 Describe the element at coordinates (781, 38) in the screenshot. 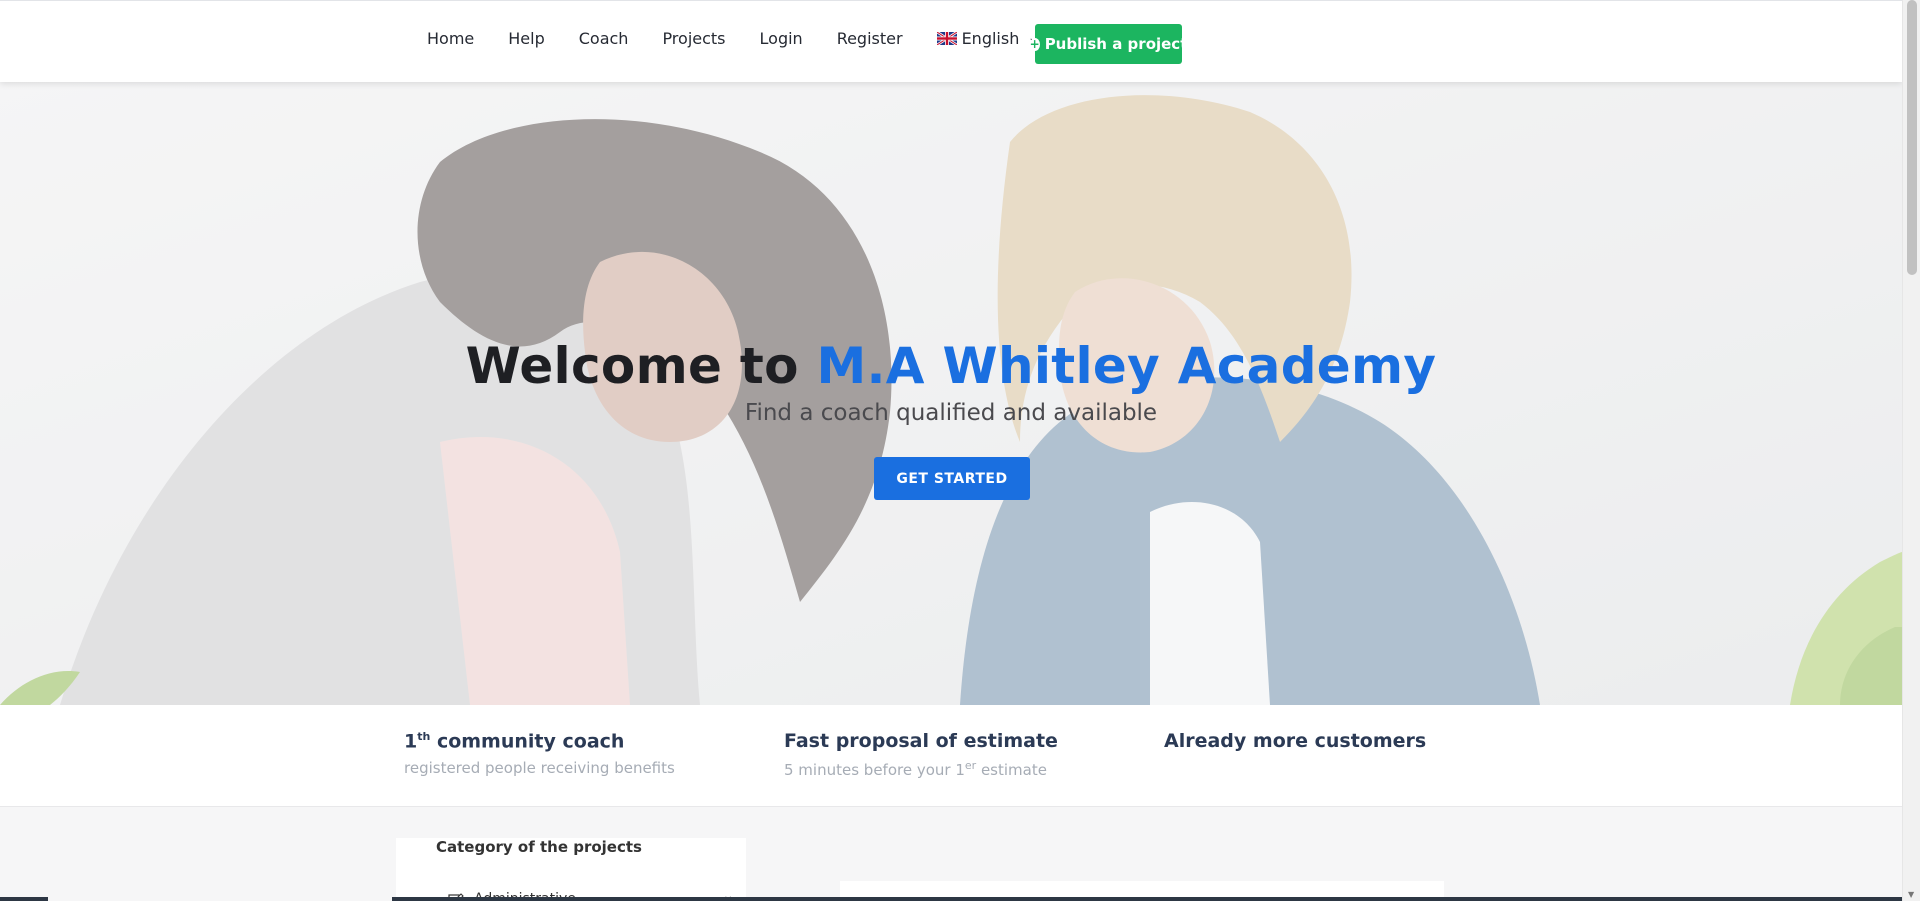

I see `nav-login: Login` at that location.